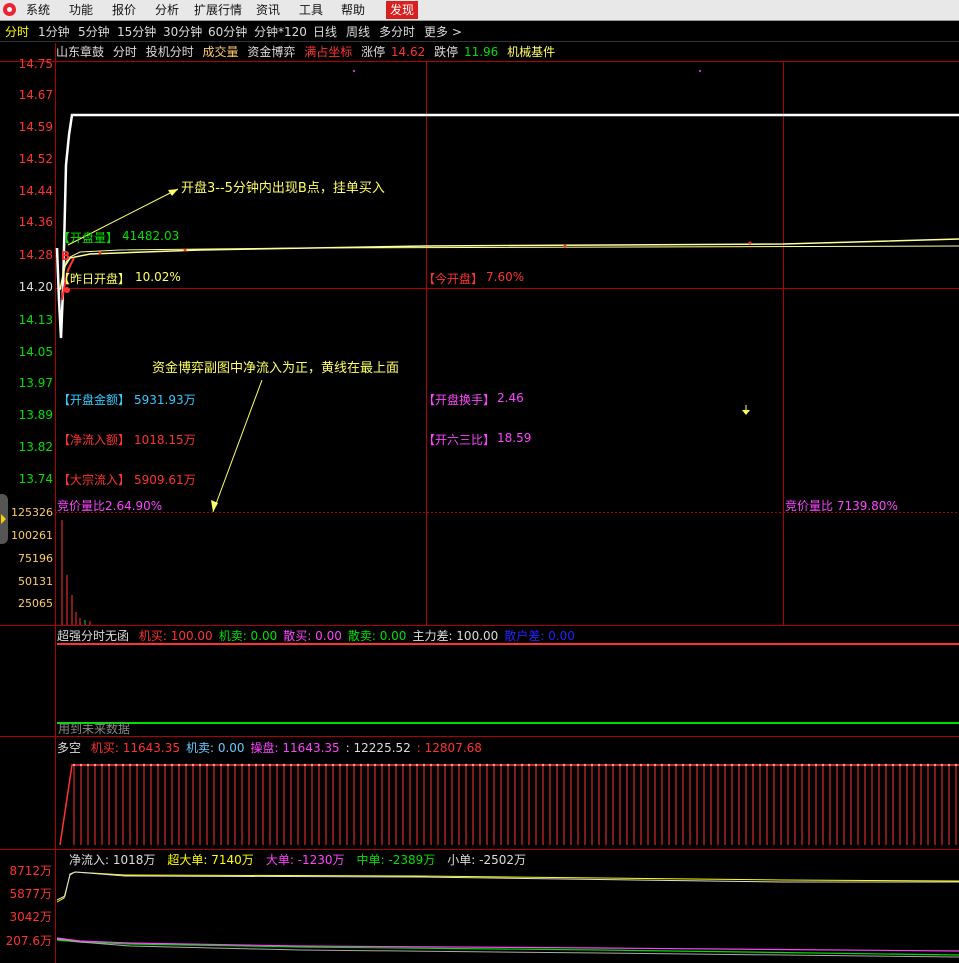 This screenshot has width=959, height=963. I want to click on full-coord-toggle: 满占坐标, so click(328, 52).